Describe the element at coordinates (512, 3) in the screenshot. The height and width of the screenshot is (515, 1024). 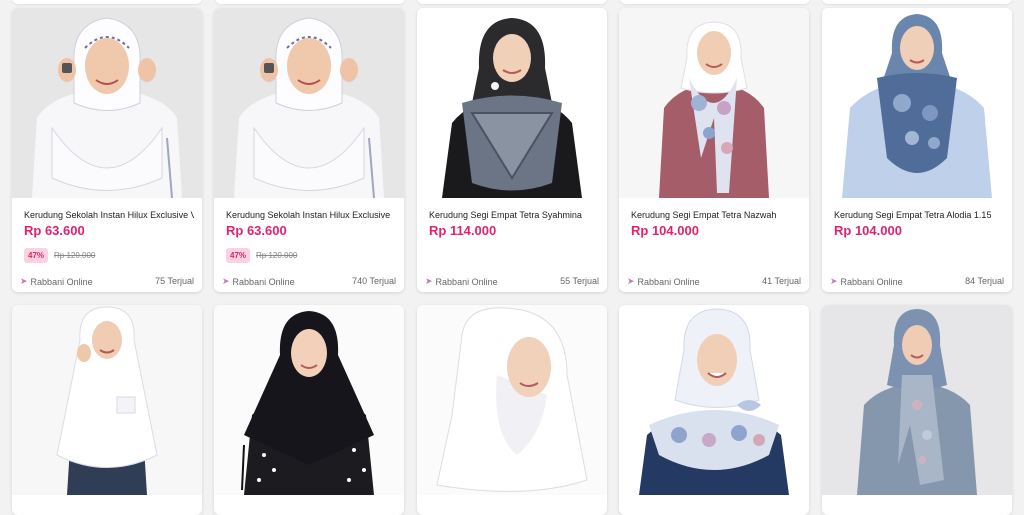
I see `previous-row-edge` at that location.